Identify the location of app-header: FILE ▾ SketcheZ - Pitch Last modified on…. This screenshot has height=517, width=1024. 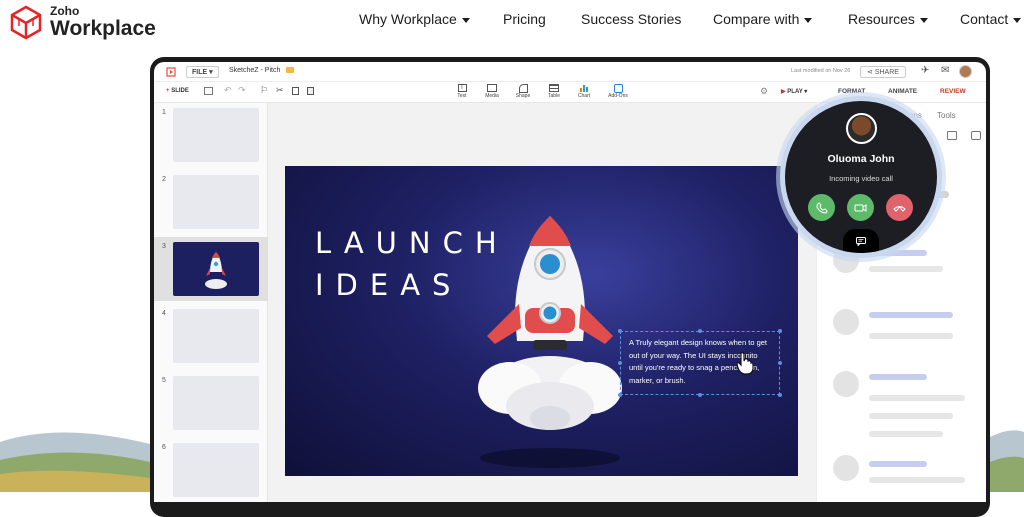
(570, 72).